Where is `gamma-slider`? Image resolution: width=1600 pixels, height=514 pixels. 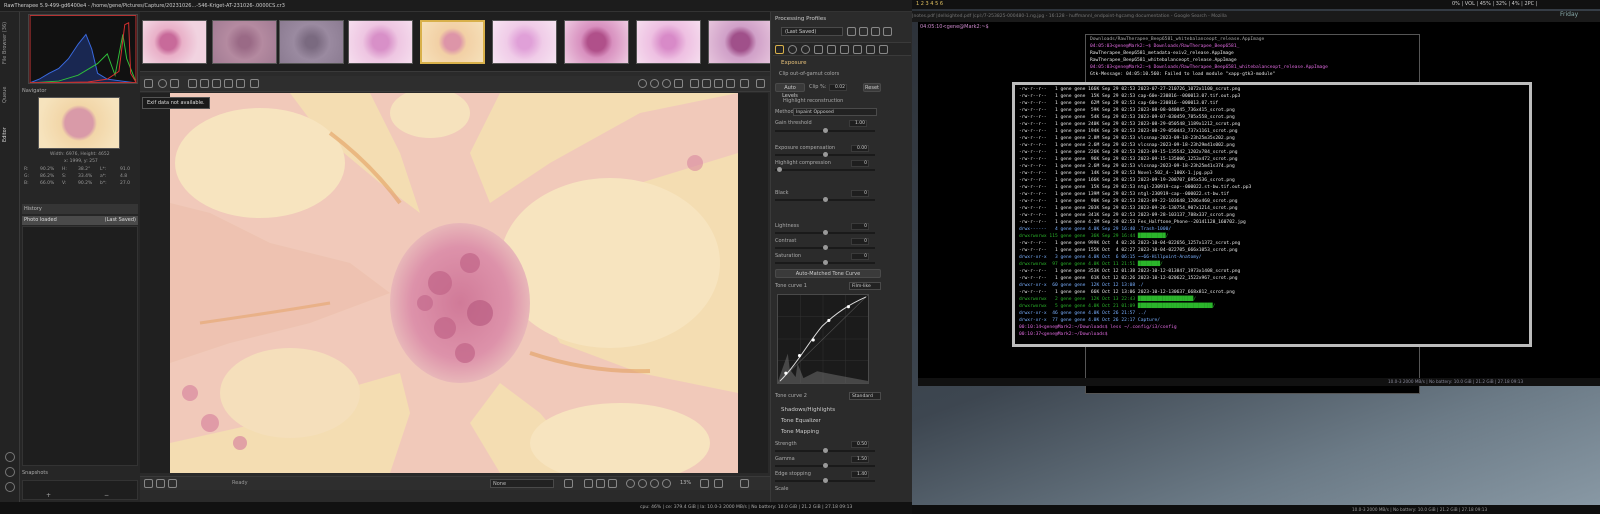 gamma-slider is located at coordinates (825, 465).